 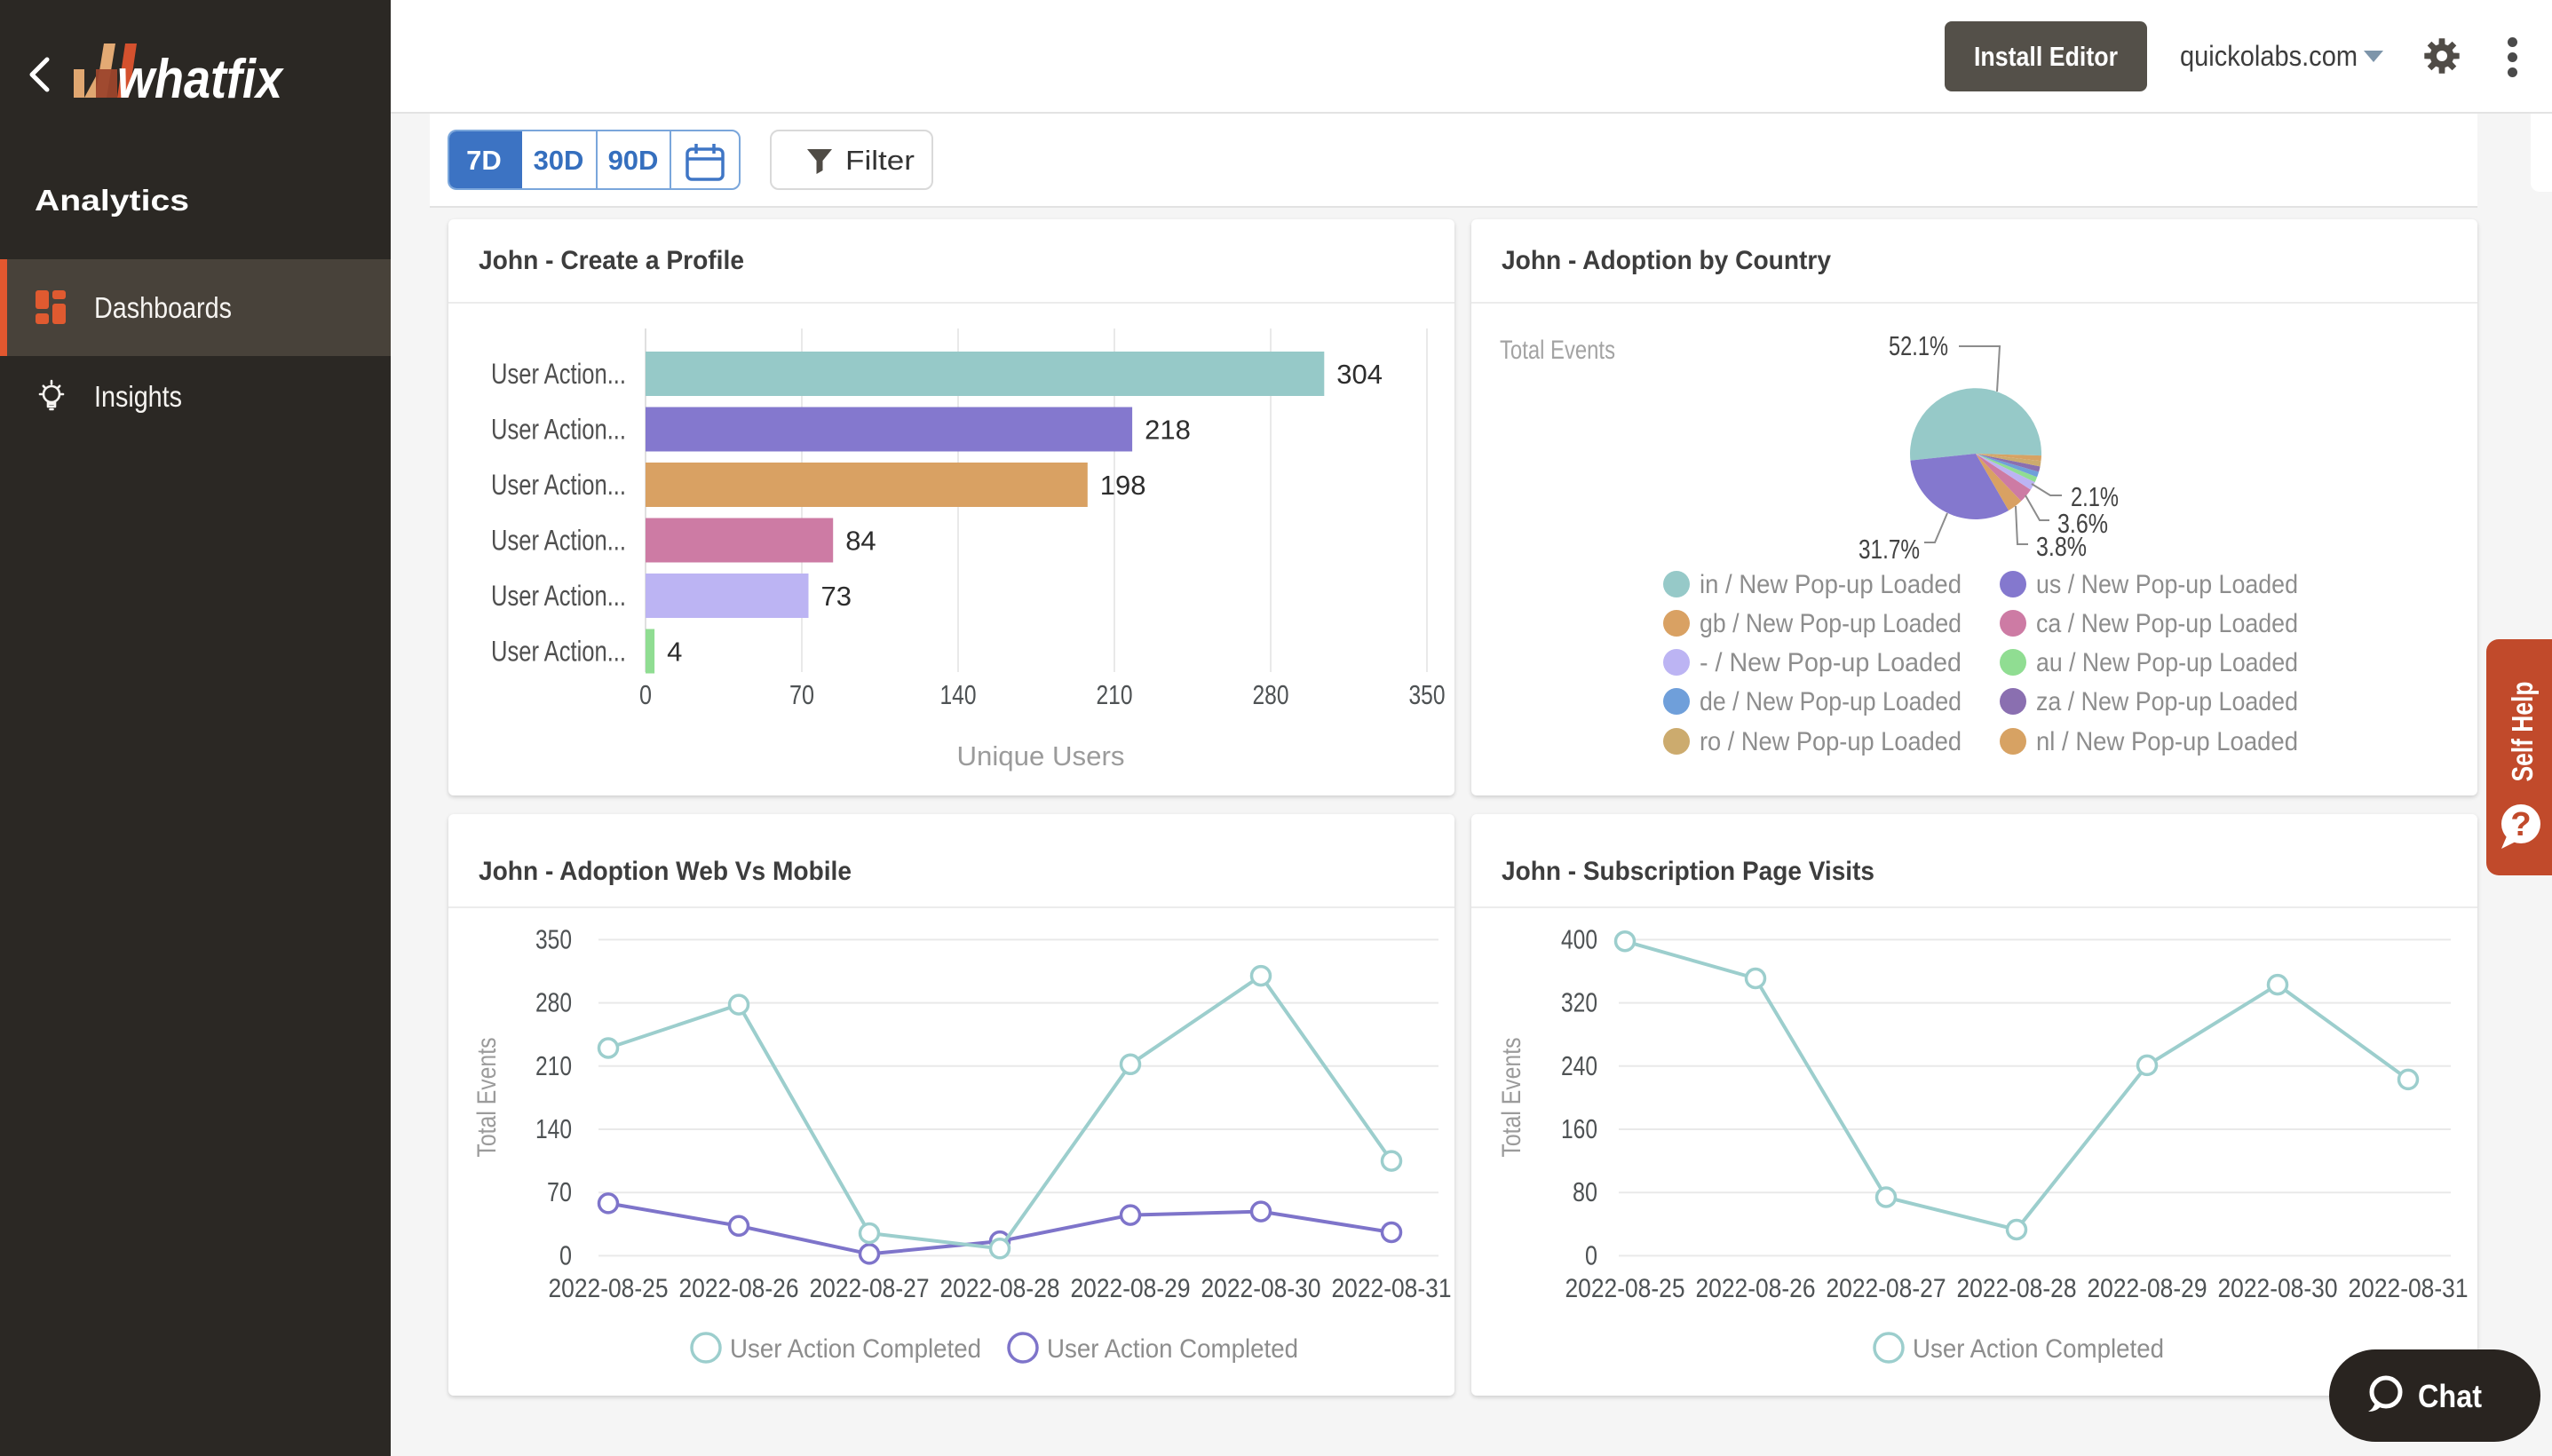 What do you see at coordinates (633, 160) in the screenshot?
I see `svg-text: 90D` at bounding box center [633, 160].